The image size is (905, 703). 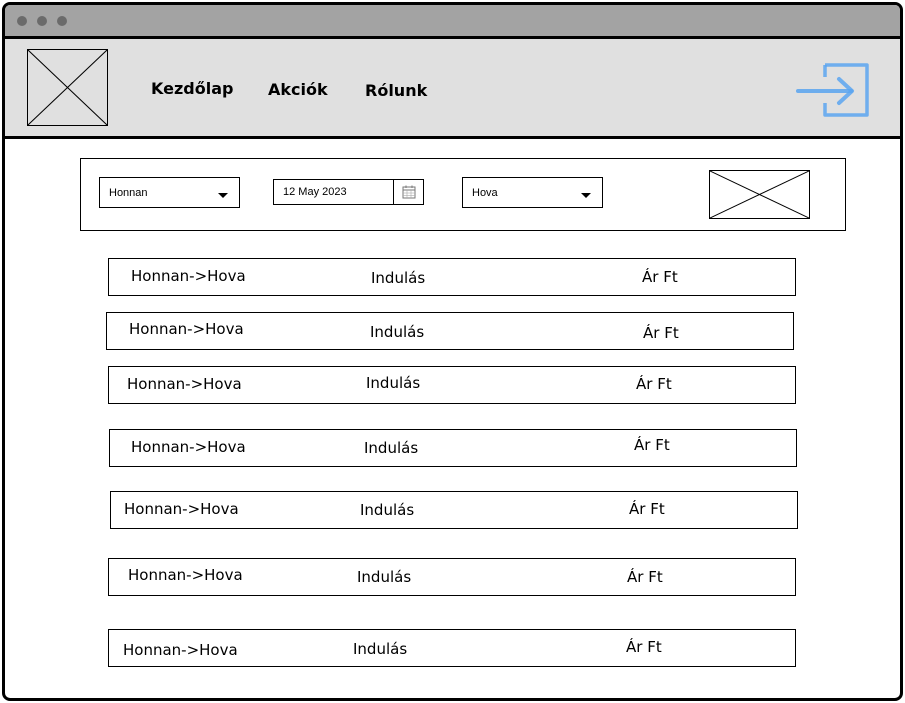 I want to click on title-bar, so click(x=452, y=22).